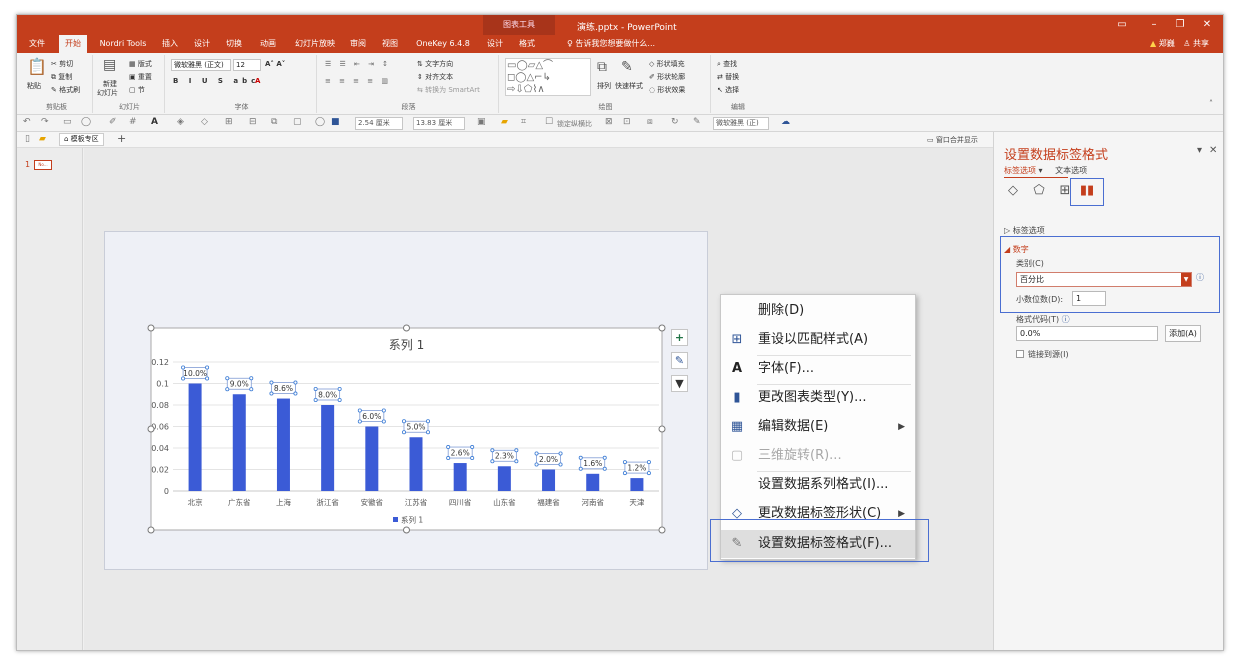 The height and width of the screenshot is (665, 1240). I want to click on tab-nordri-tools: Nordri Tools, so click(123, 44).